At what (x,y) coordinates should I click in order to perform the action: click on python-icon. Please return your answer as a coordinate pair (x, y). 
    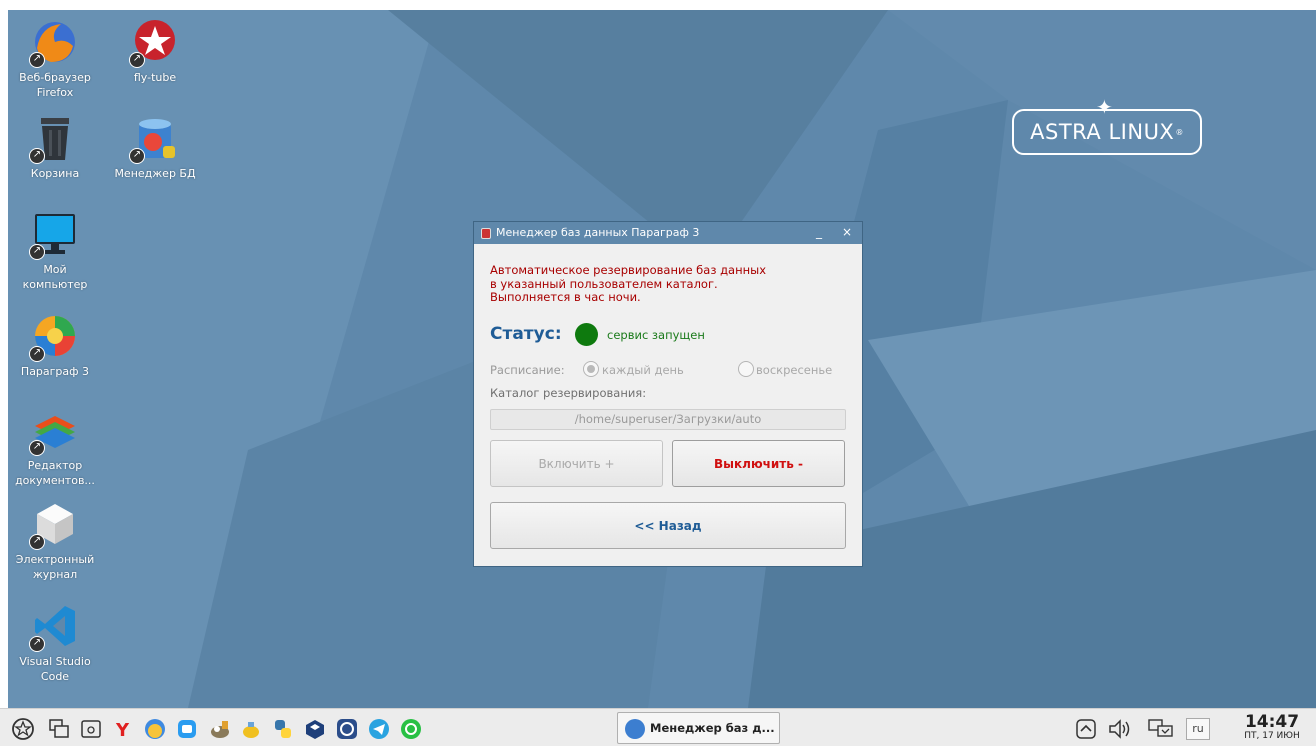
    Looking at the image, I should click on (283, 729).